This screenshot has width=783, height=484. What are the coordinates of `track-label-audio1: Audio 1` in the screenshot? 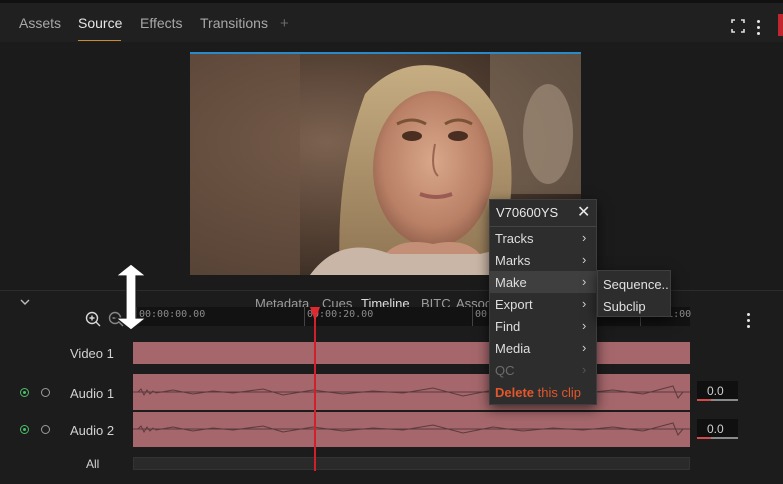 It's located at (92, 393).